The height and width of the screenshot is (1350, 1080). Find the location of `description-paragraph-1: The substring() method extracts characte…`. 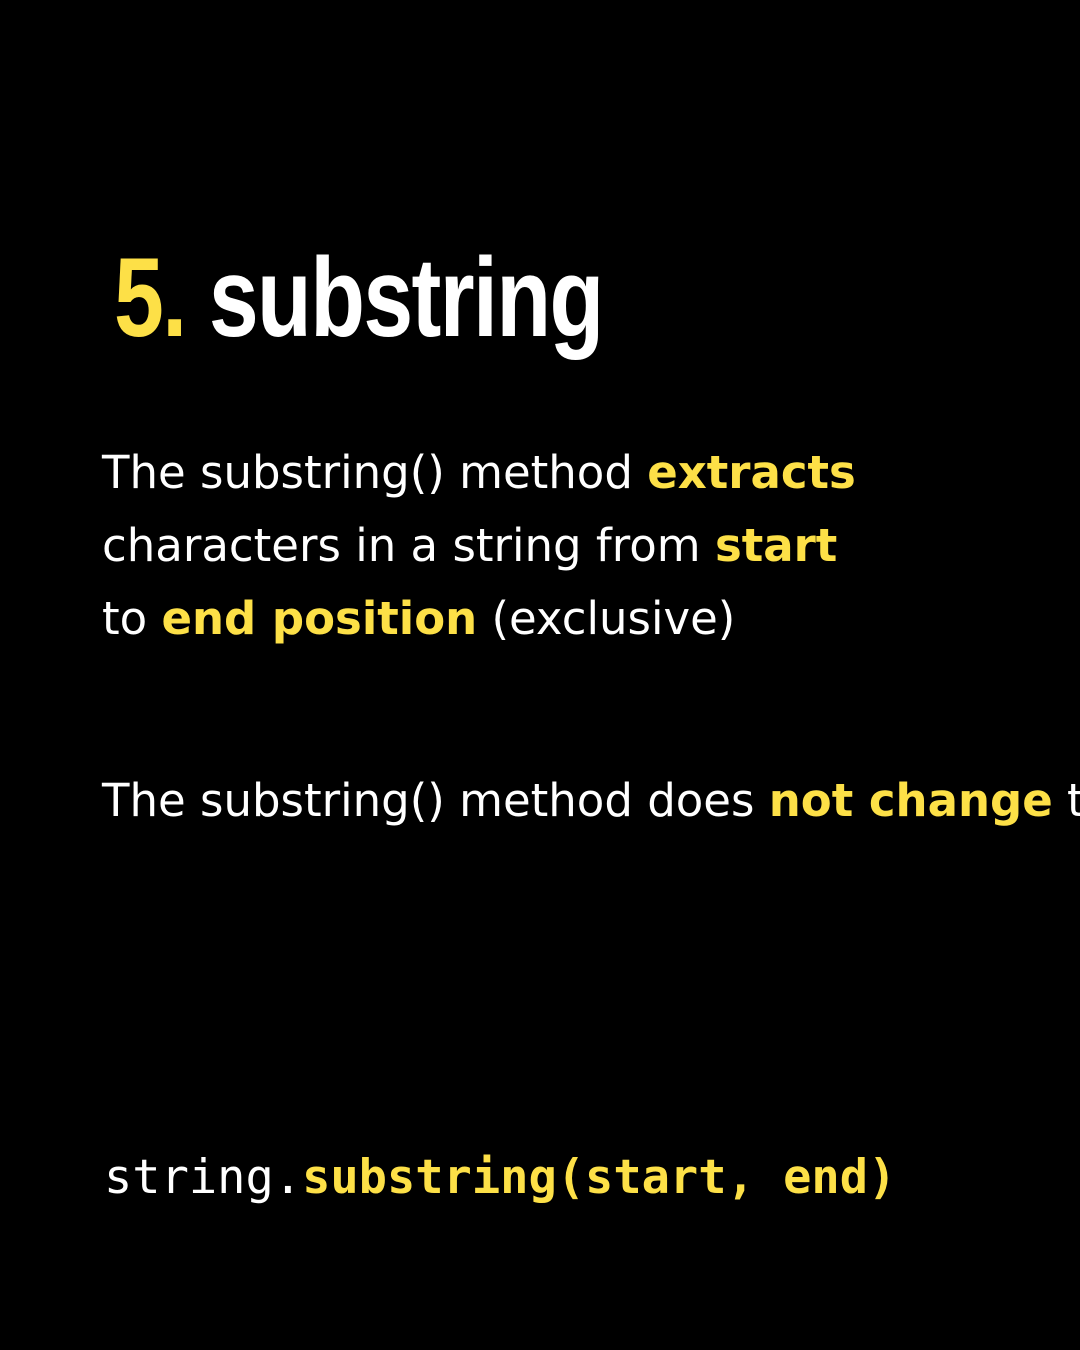

description-paragraph-1: The substring() method extracts characte… is located at coordinates (552, 545).